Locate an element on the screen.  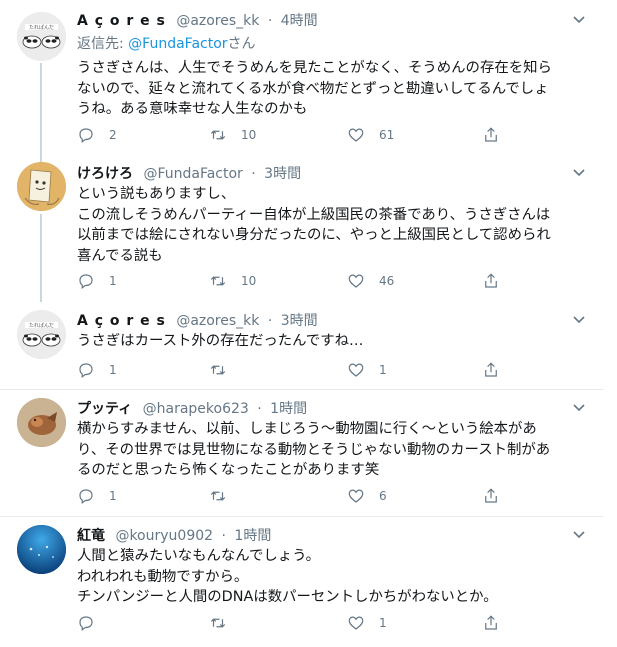
username: @harapeko623 is located at coordinates (196, 409).